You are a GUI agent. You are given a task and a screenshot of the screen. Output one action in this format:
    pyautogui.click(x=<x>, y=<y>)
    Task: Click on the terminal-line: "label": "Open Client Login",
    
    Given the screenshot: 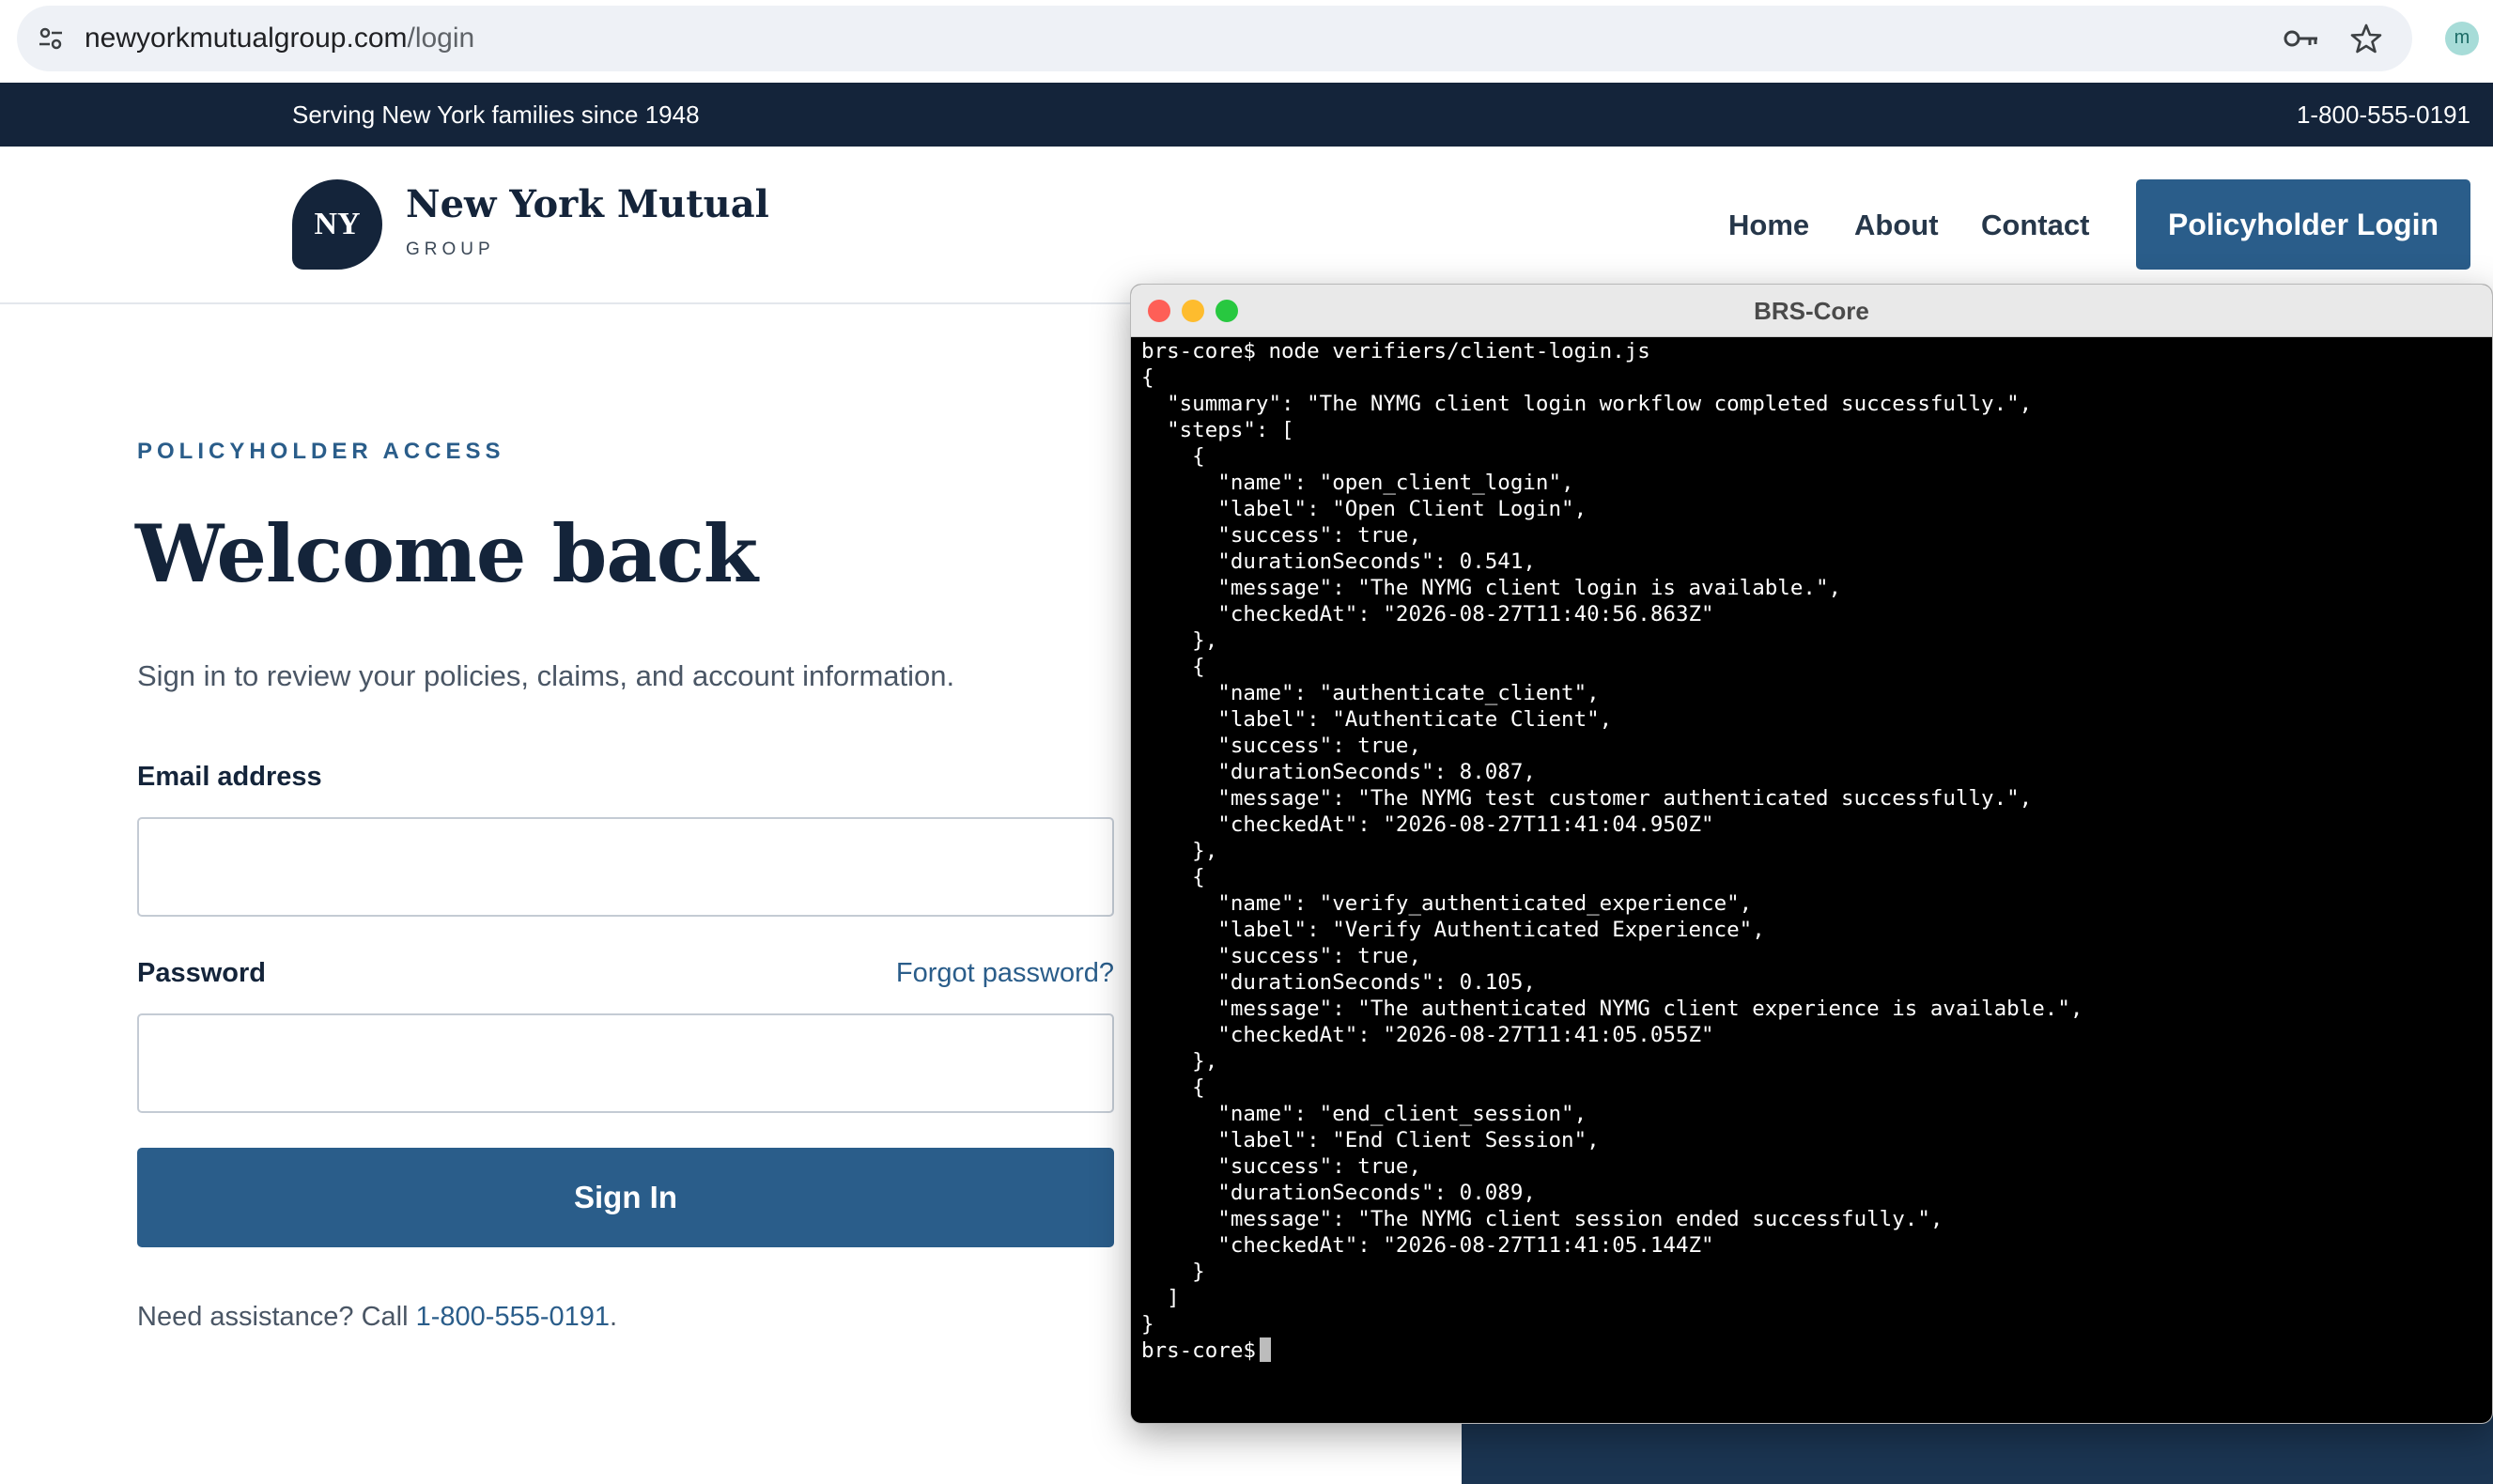 What is the action you would take?
    pyautogui.click(x=1364, y=509)
    